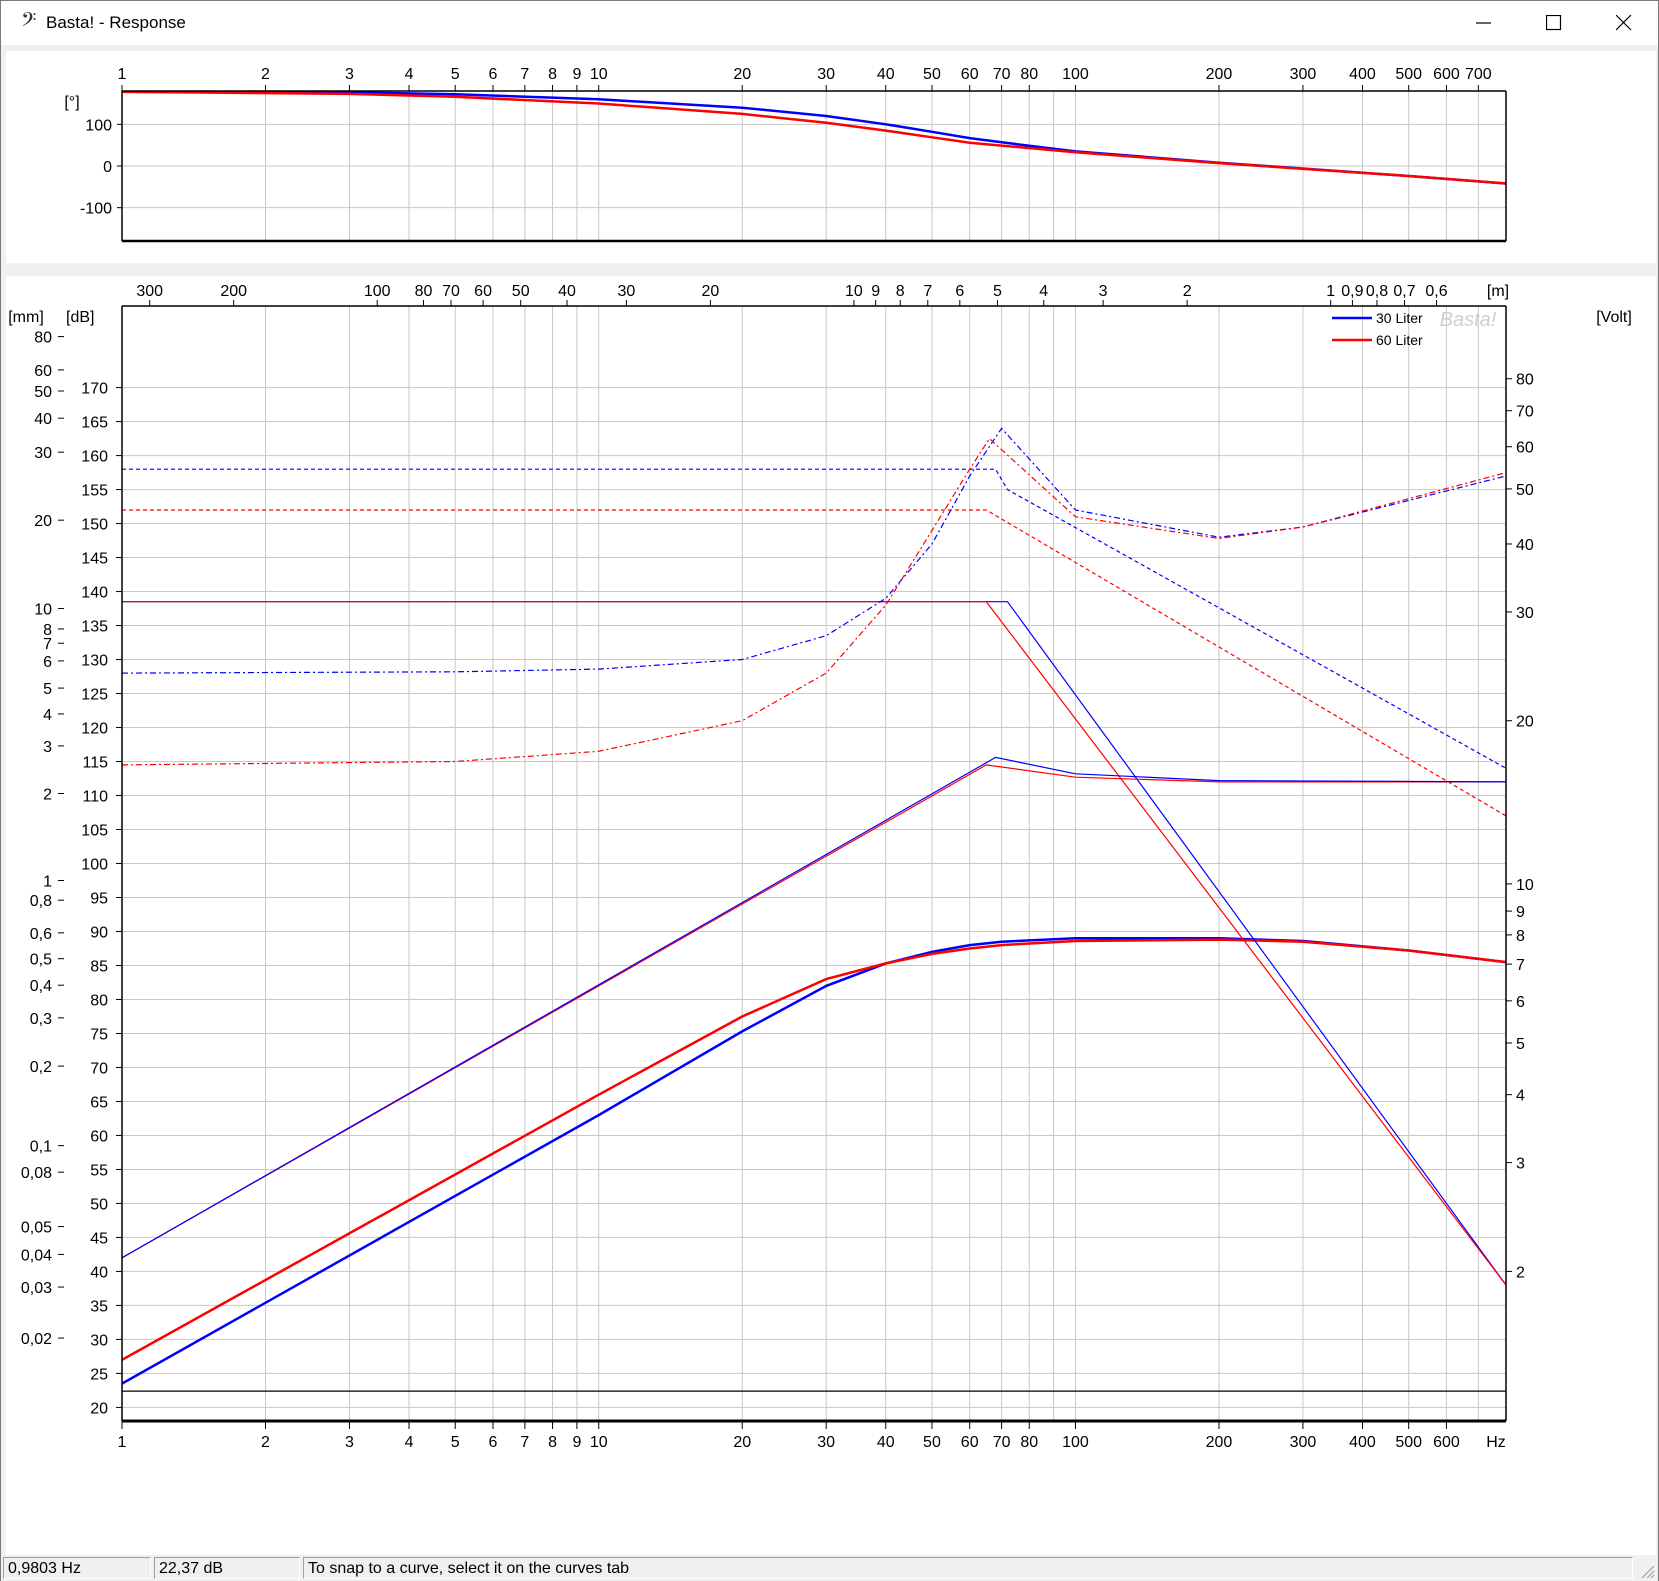 Image resolution: width=1659 pixels, height=1581 pixels. Describe the element at coordinates (43, 453) in the screenshot. I see `mm-tick-label: 30` at that location.